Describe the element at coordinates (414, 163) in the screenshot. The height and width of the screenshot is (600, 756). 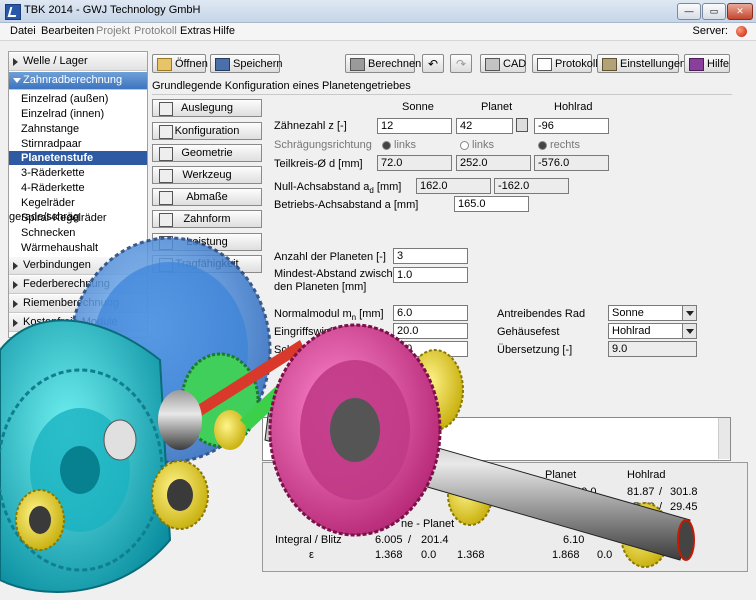
I see `pitch-sun-field: 72.0` at that location.